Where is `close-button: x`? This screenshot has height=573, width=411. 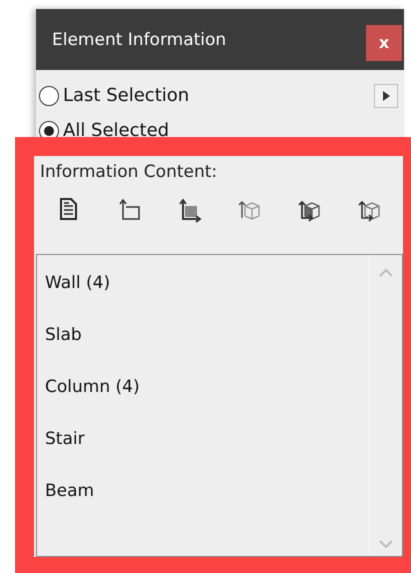
close-button: x is located at coordinates (384, 42).